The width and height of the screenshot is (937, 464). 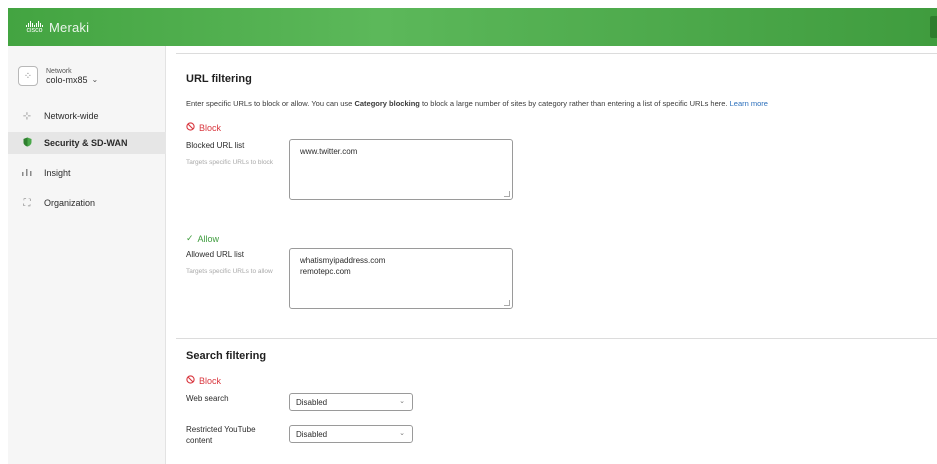 What do you see at coordinates (215, 254) in the screenshot?
I see `allowed-url-list-label: Allowed URL list` at bounding box center [215, 254].